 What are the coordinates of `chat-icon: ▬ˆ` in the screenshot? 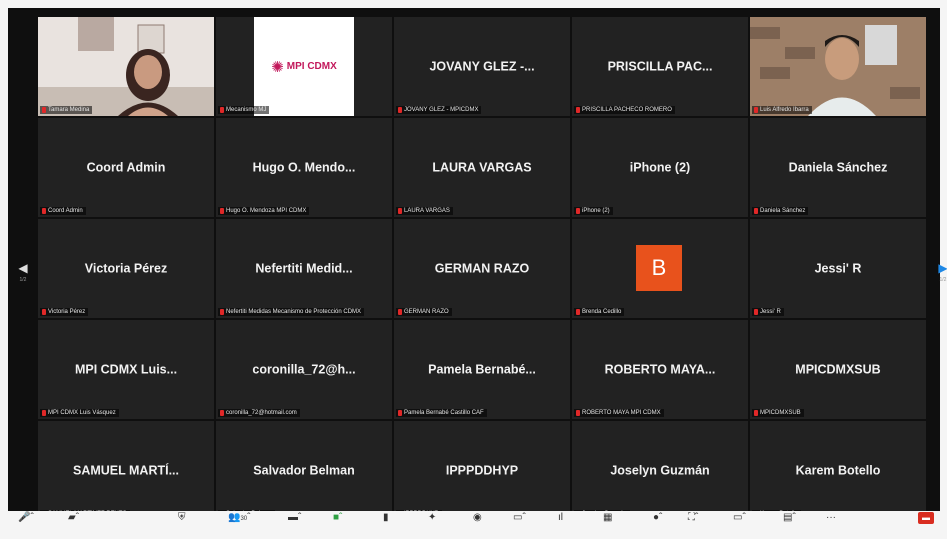 It's located at (294, 518).